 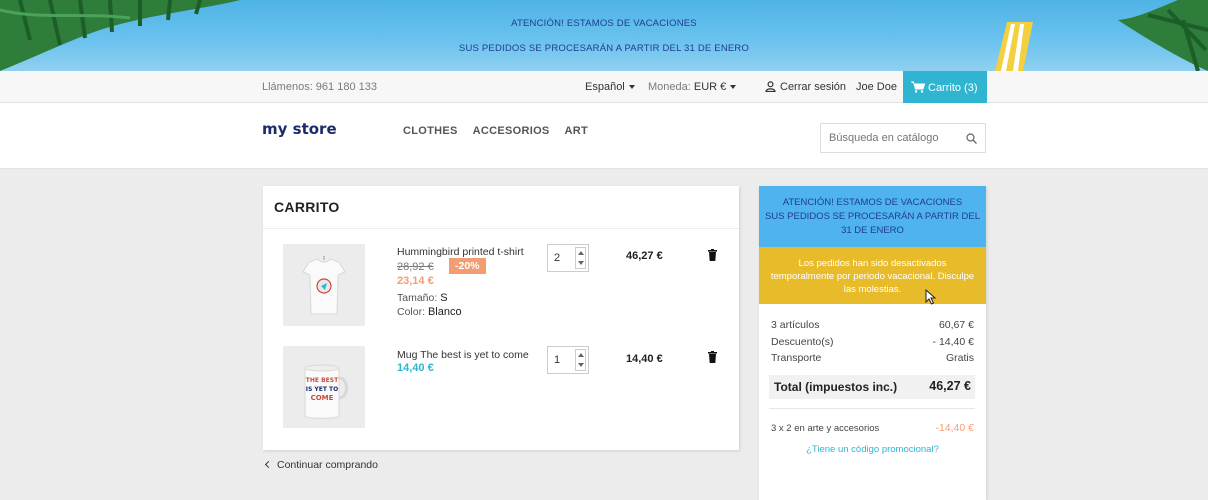 I want to click on total-row: Total (impuestos inc.) 46,27 €, so click(x=872, y=387).